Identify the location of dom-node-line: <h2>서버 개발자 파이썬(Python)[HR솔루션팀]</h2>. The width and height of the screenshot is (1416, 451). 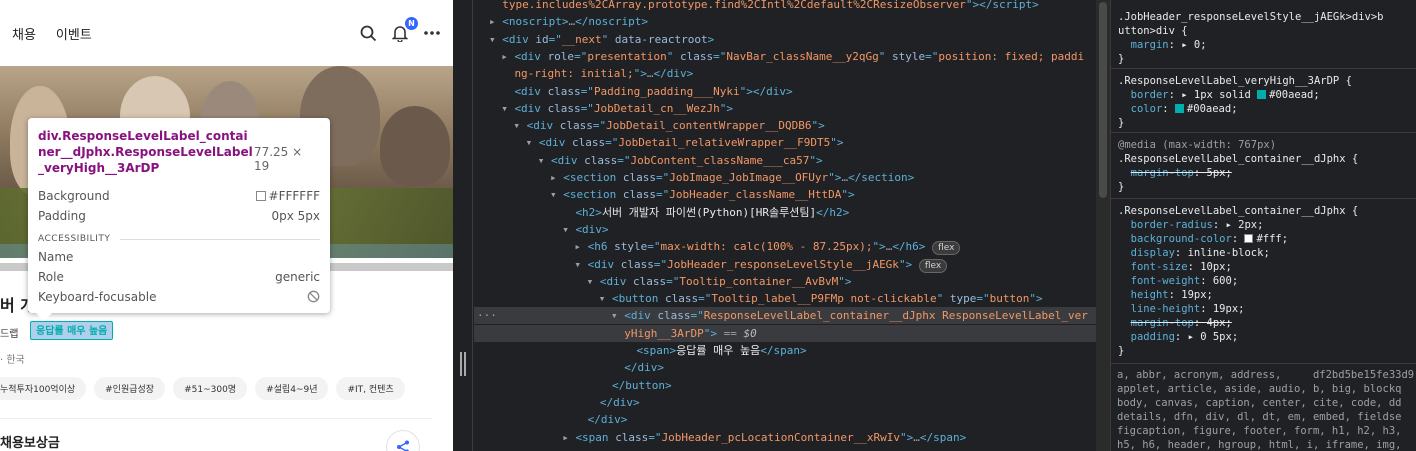
(705, 212).